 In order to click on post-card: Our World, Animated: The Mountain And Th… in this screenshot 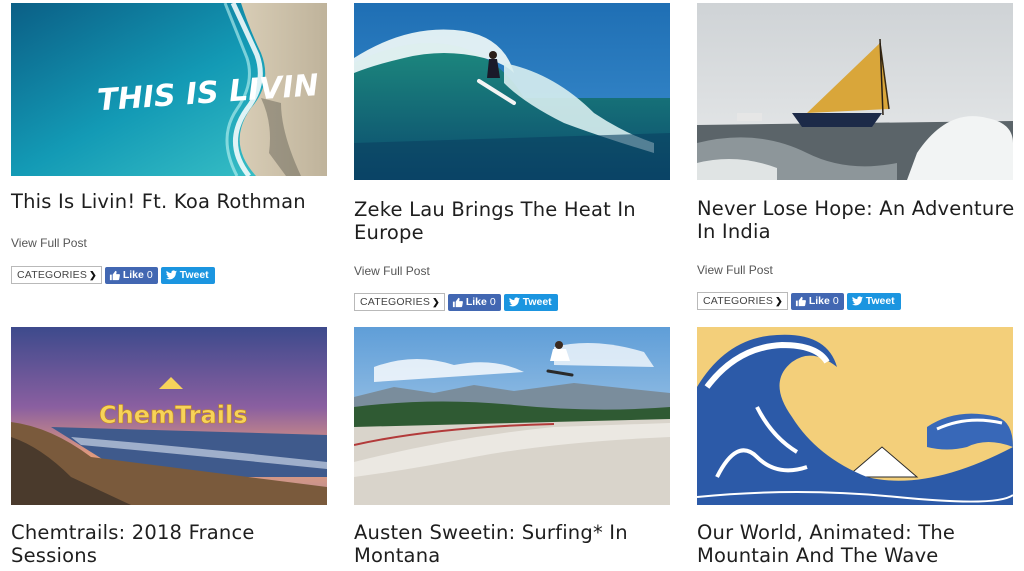, I will do `click(855, 449)`.